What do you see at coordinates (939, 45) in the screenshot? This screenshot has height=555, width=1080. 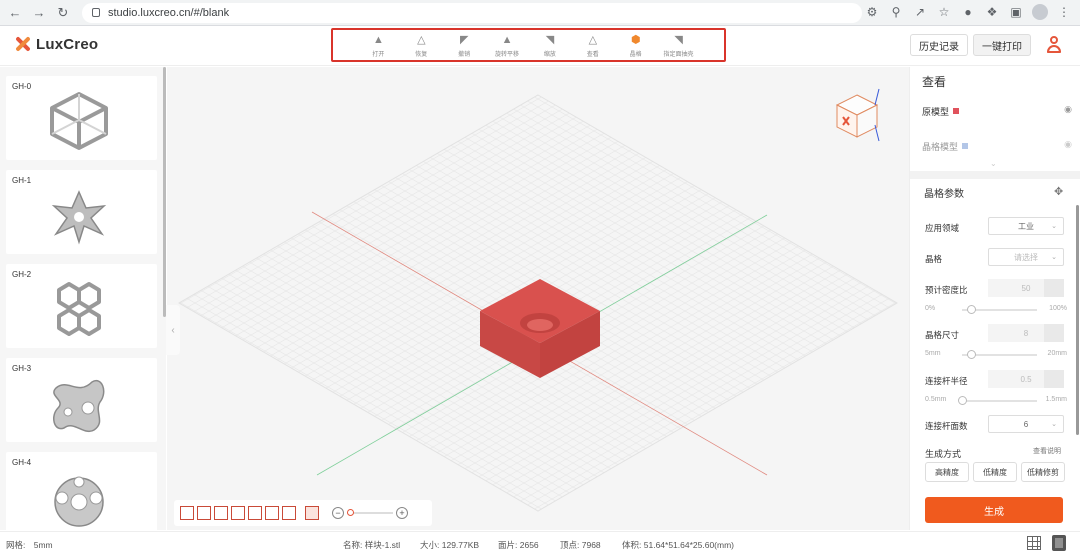 I see `history-button: 历史记录` at bounding box center [939, 45].